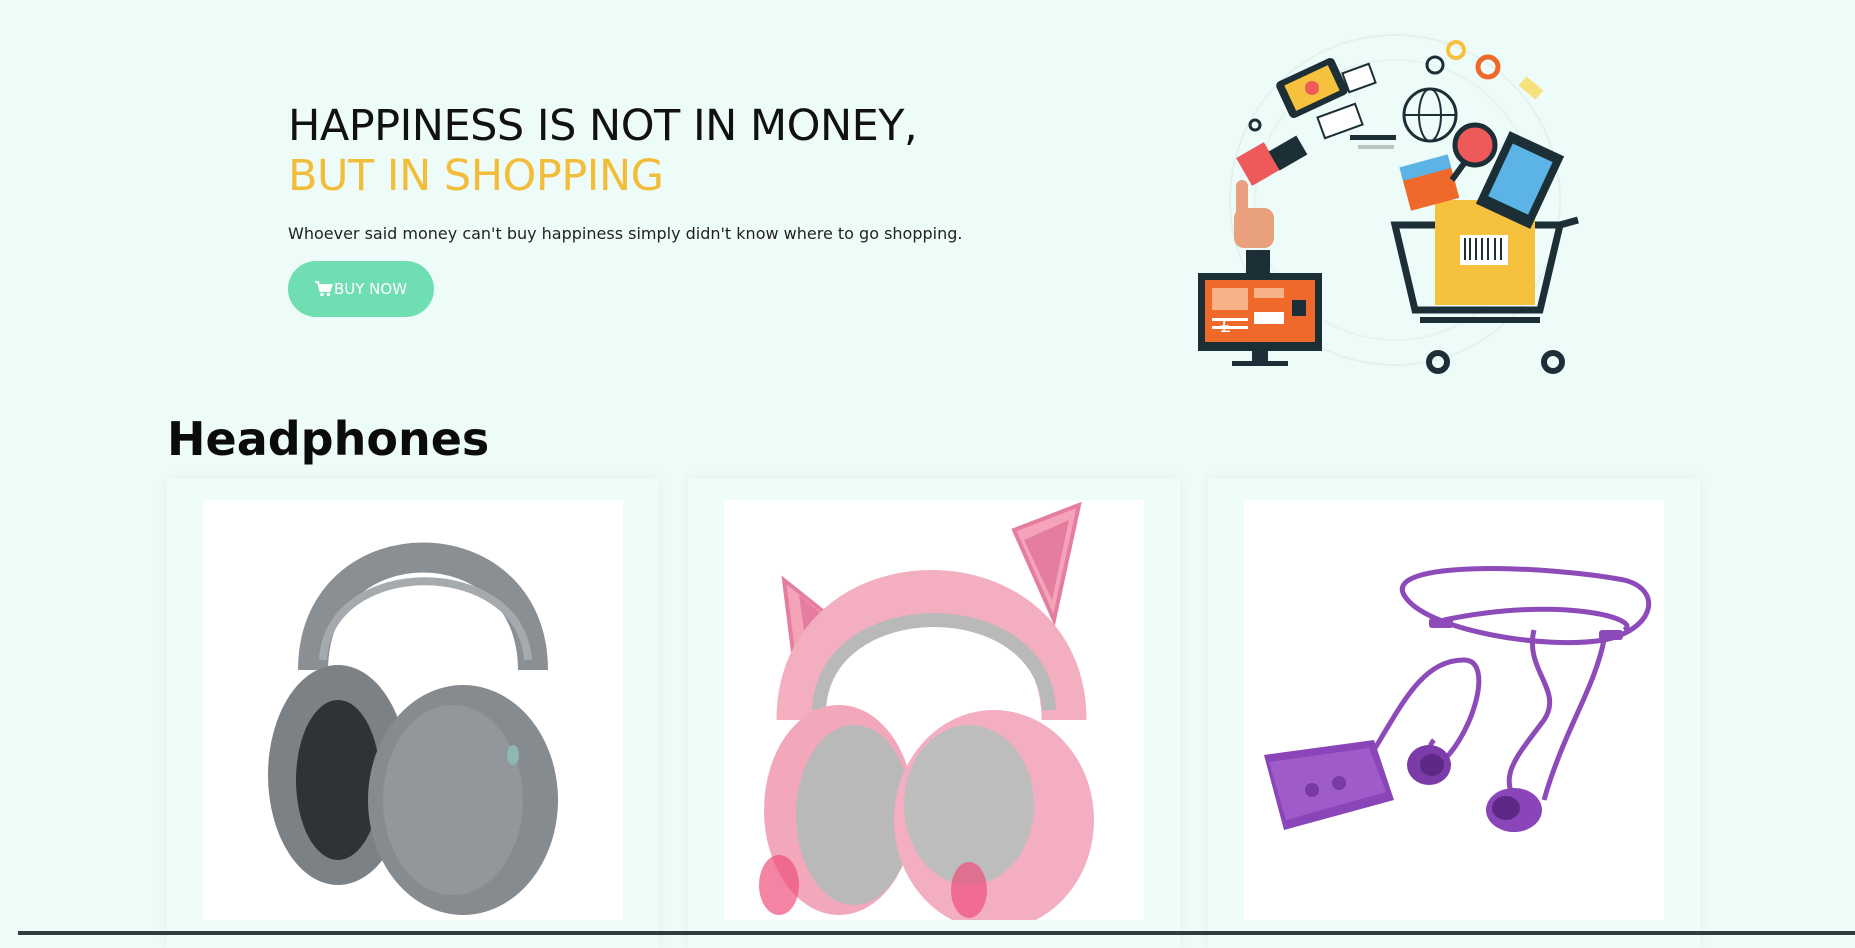  I want to click on cart-icon, so click(323, 289).